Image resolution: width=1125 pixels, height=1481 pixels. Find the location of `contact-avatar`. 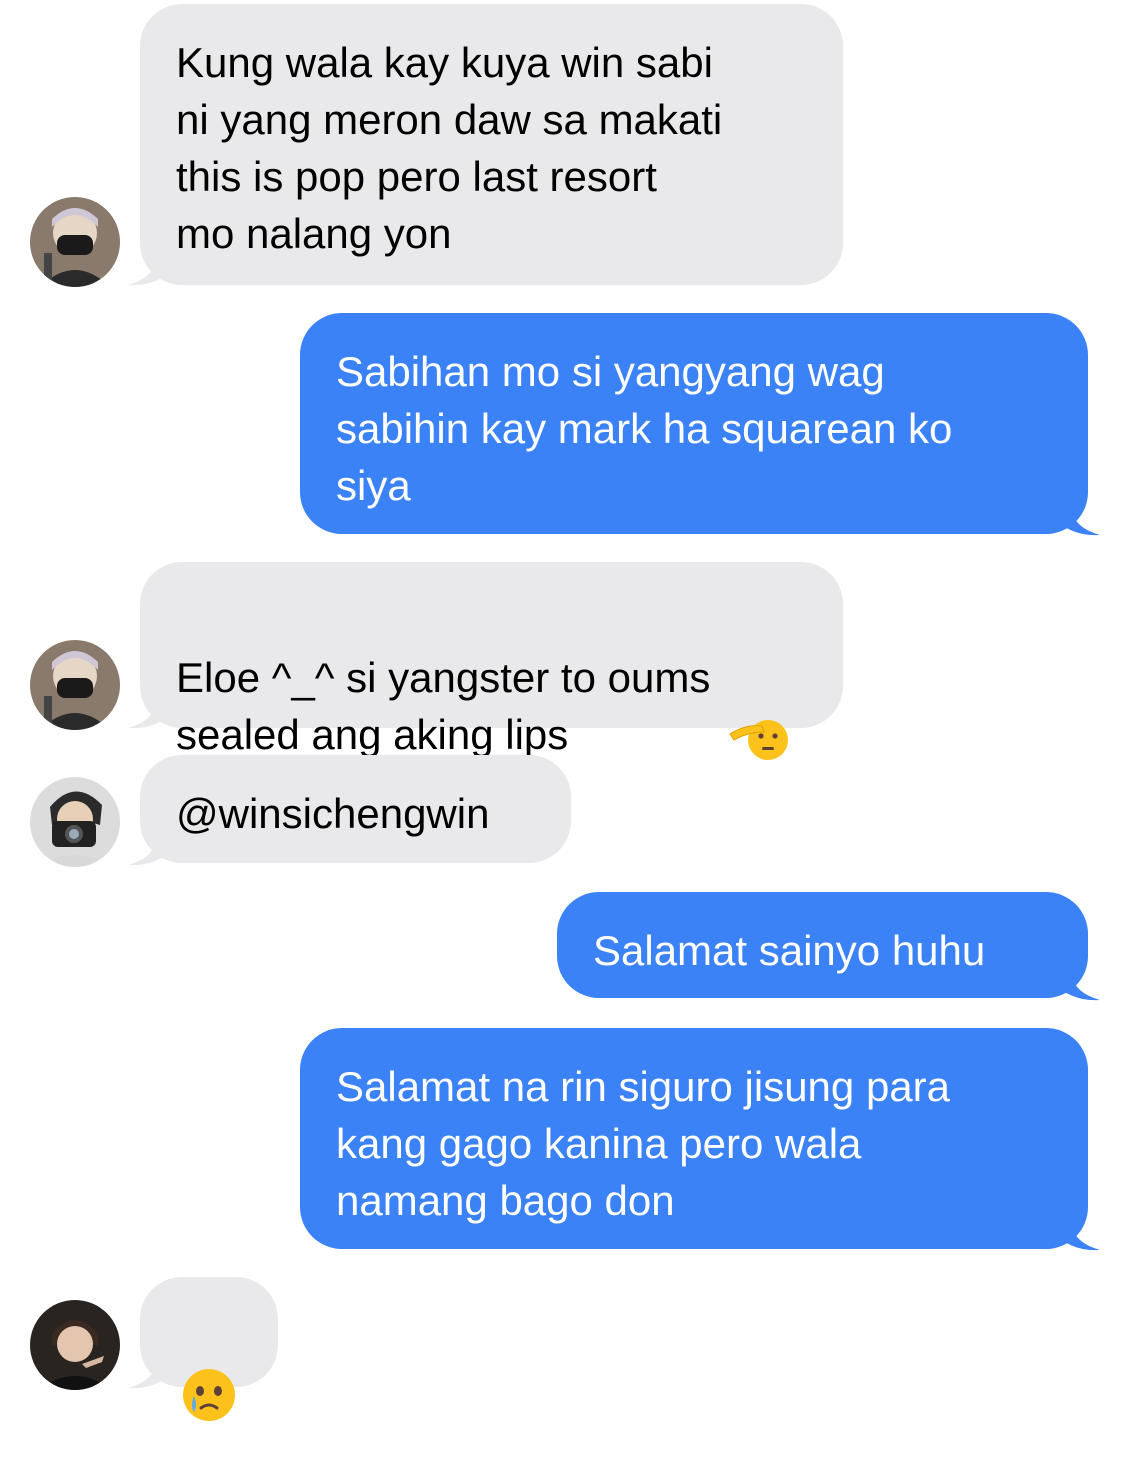

contact-avatar is located at coordinates (75, 1345).